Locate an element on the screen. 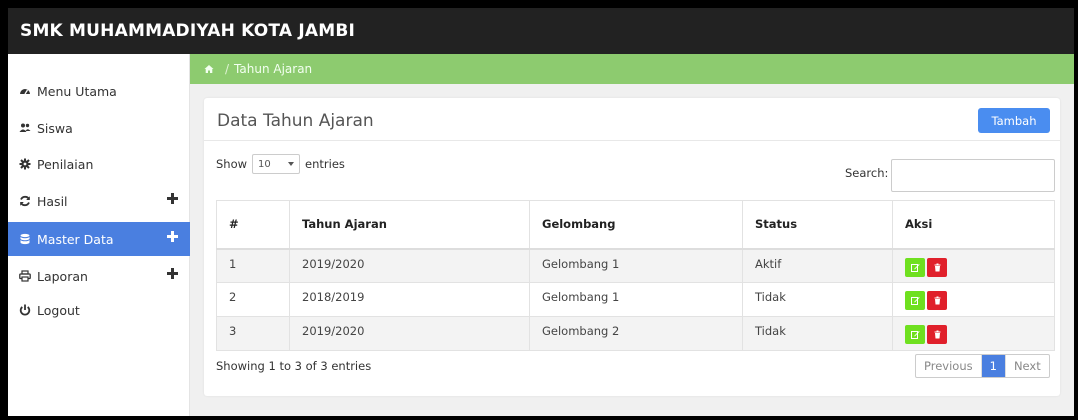 The height and width of the screenshot is (420, 1078). show-label: Show is located at coordinates (232, 164).